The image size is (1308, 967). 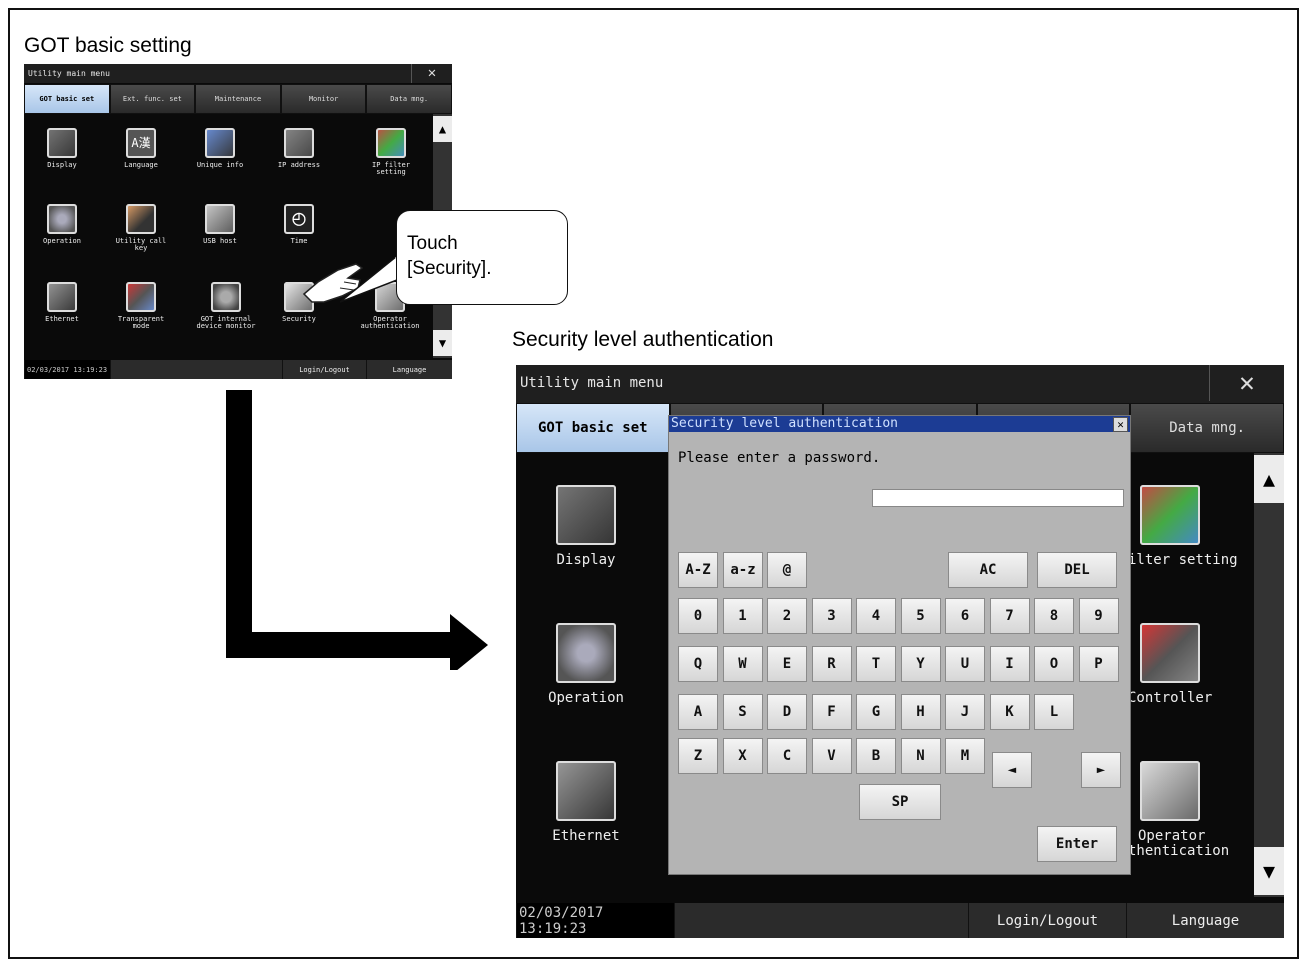 I want to click on menu-item-ip-address: IP address, so click(x=299, y=148).